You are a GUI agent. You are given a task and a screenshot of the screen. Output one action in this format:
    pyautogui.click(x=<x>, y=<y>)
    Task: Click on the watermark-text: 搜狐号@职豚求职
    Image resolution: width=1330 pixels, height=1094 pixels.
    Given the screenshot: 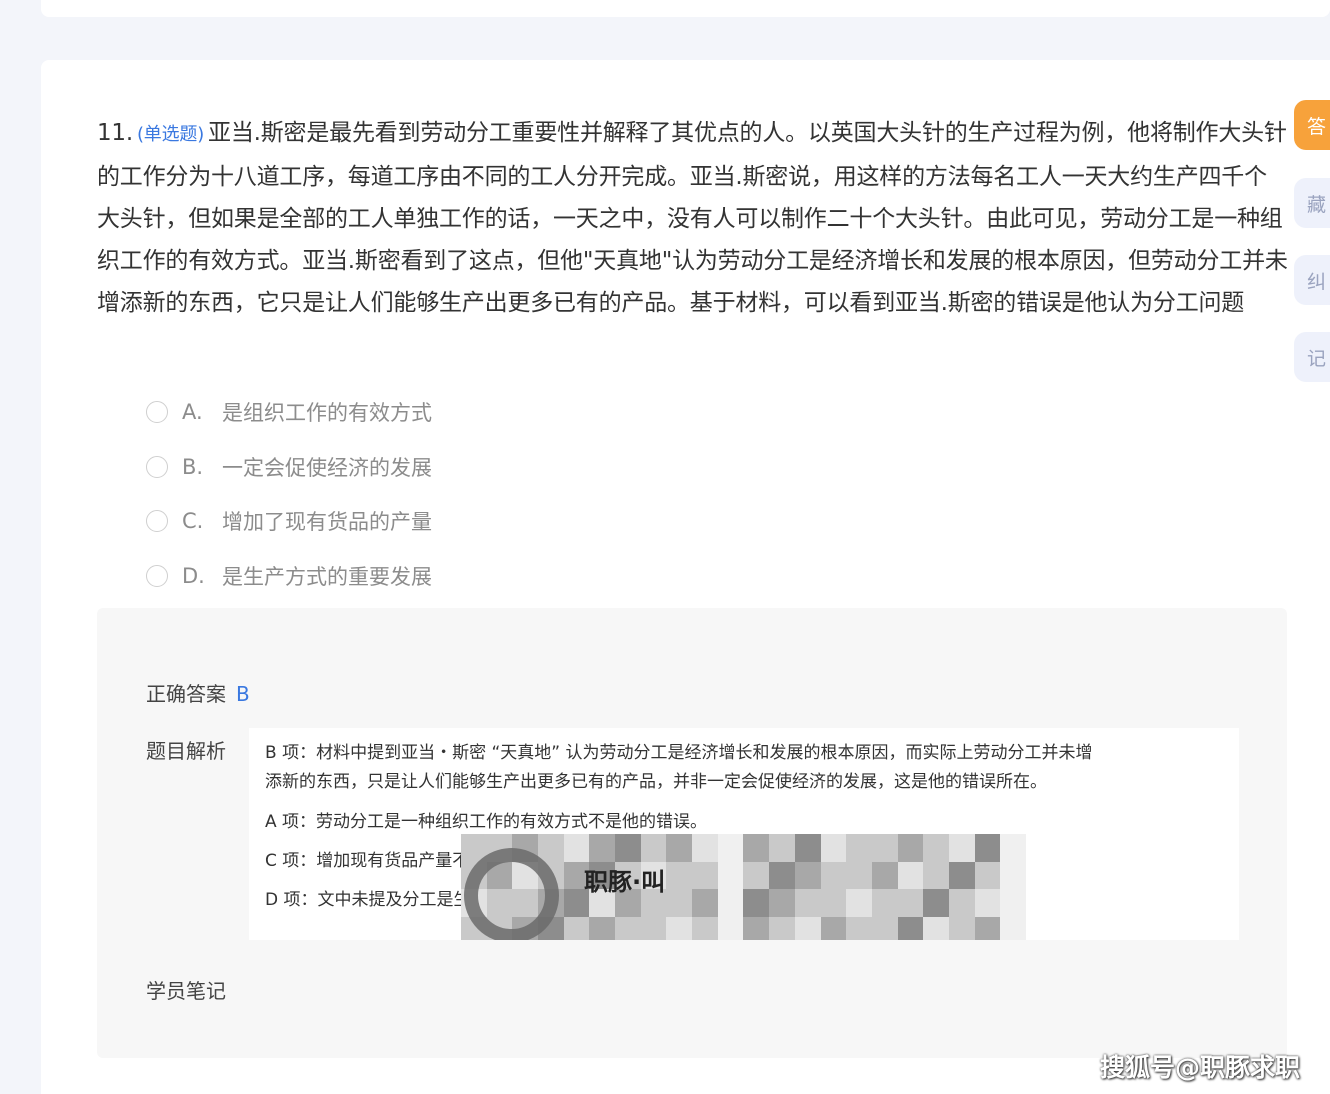 What is the action you would take?
    pyautogui.click(x=1199, y=1067)
    